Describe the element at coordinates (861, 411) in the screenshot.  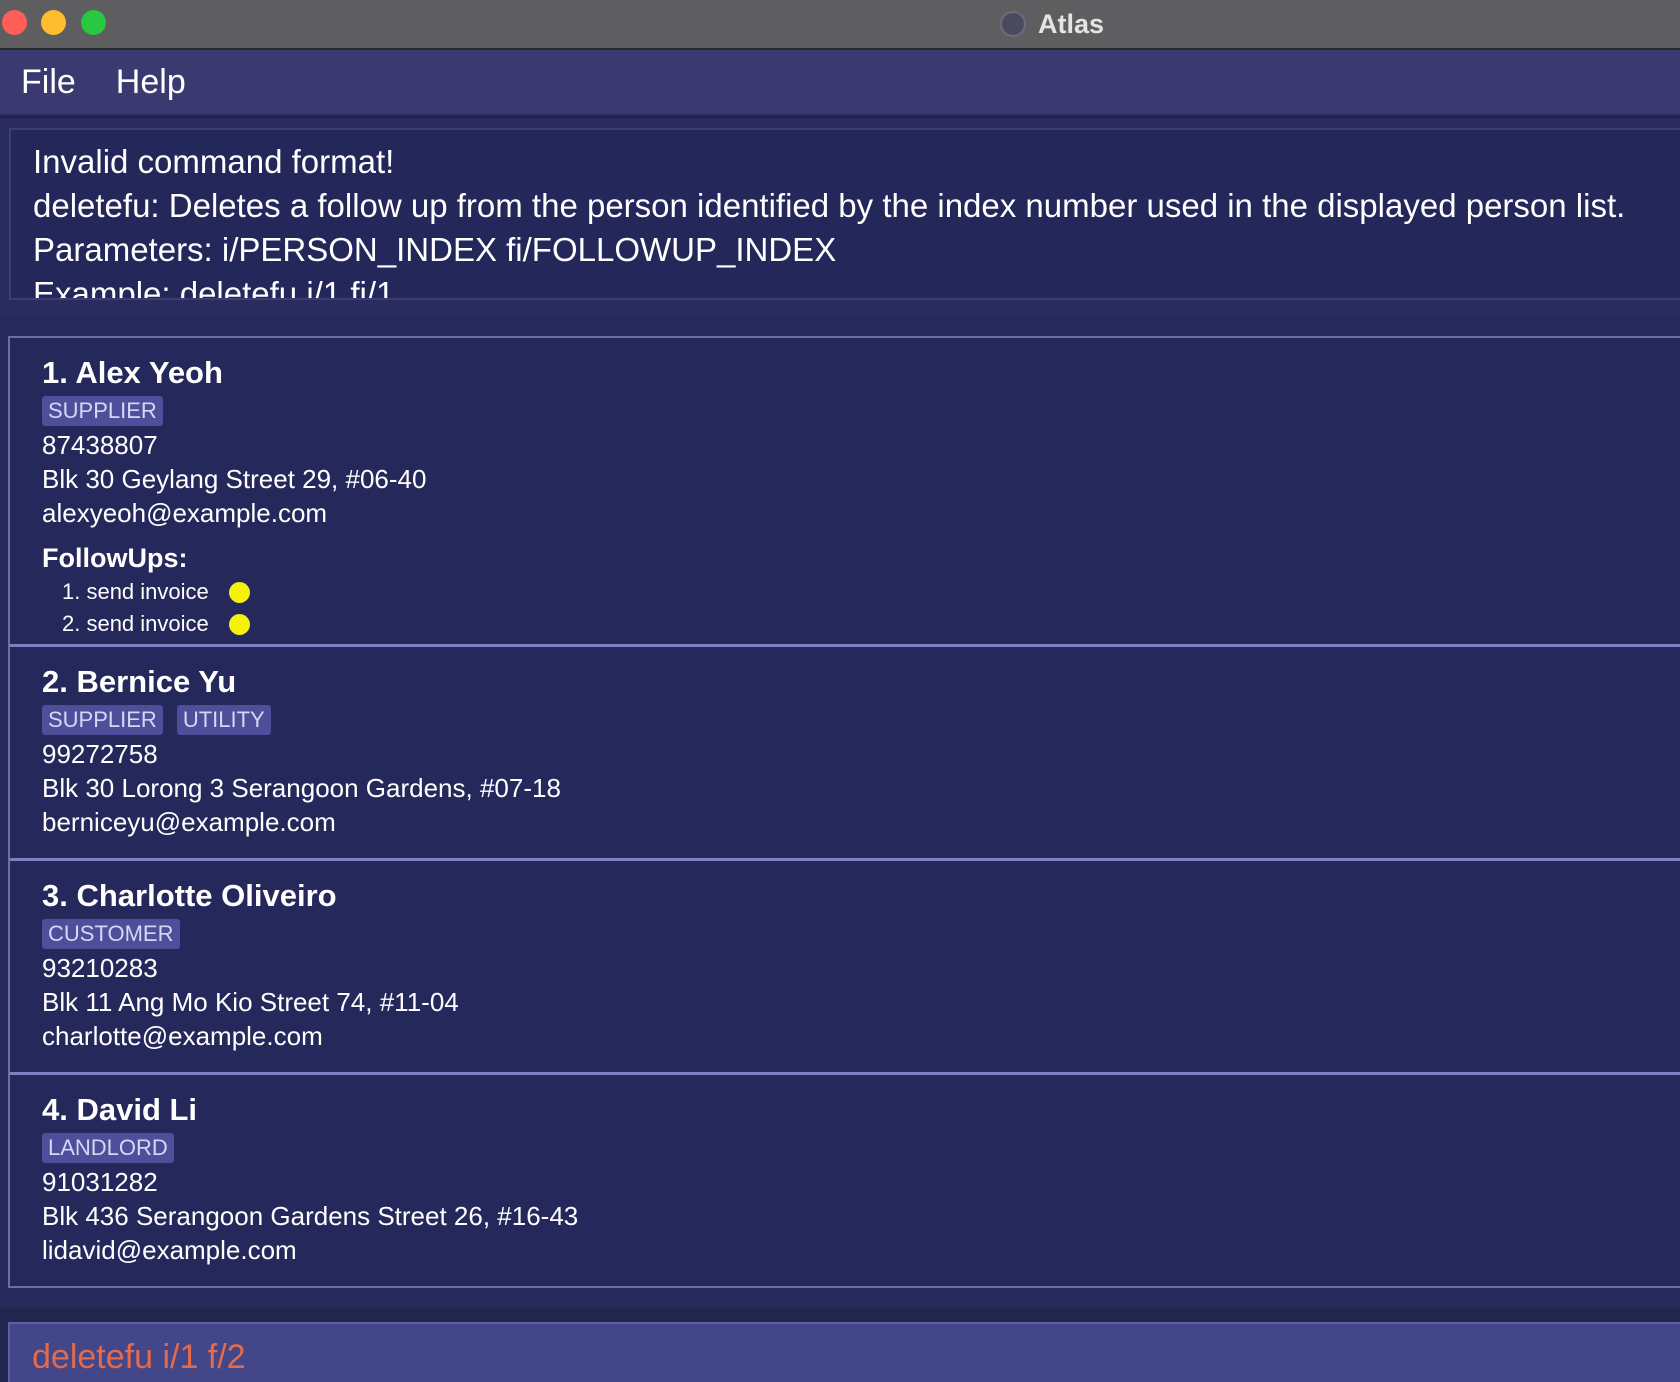
I see `tag-list: SUPPLIER` at that location.